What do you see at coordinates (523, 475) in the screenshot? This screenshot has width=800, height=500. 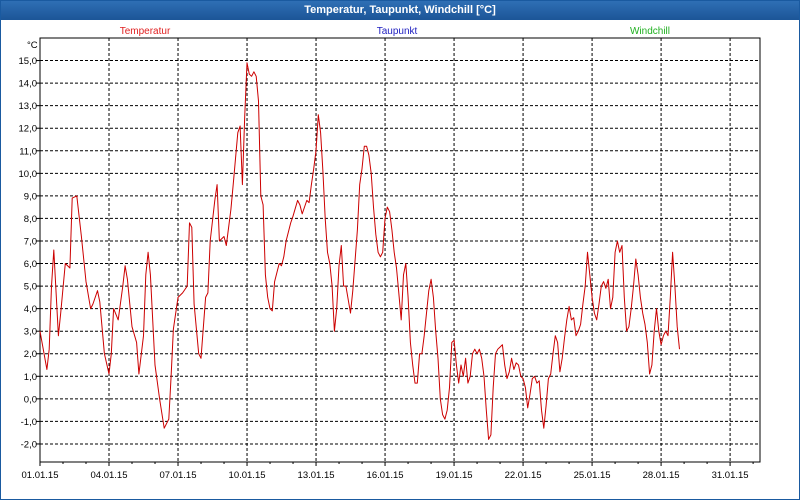 I see `x-tick-label: 22.01.15` at bounding box center [523, 475].